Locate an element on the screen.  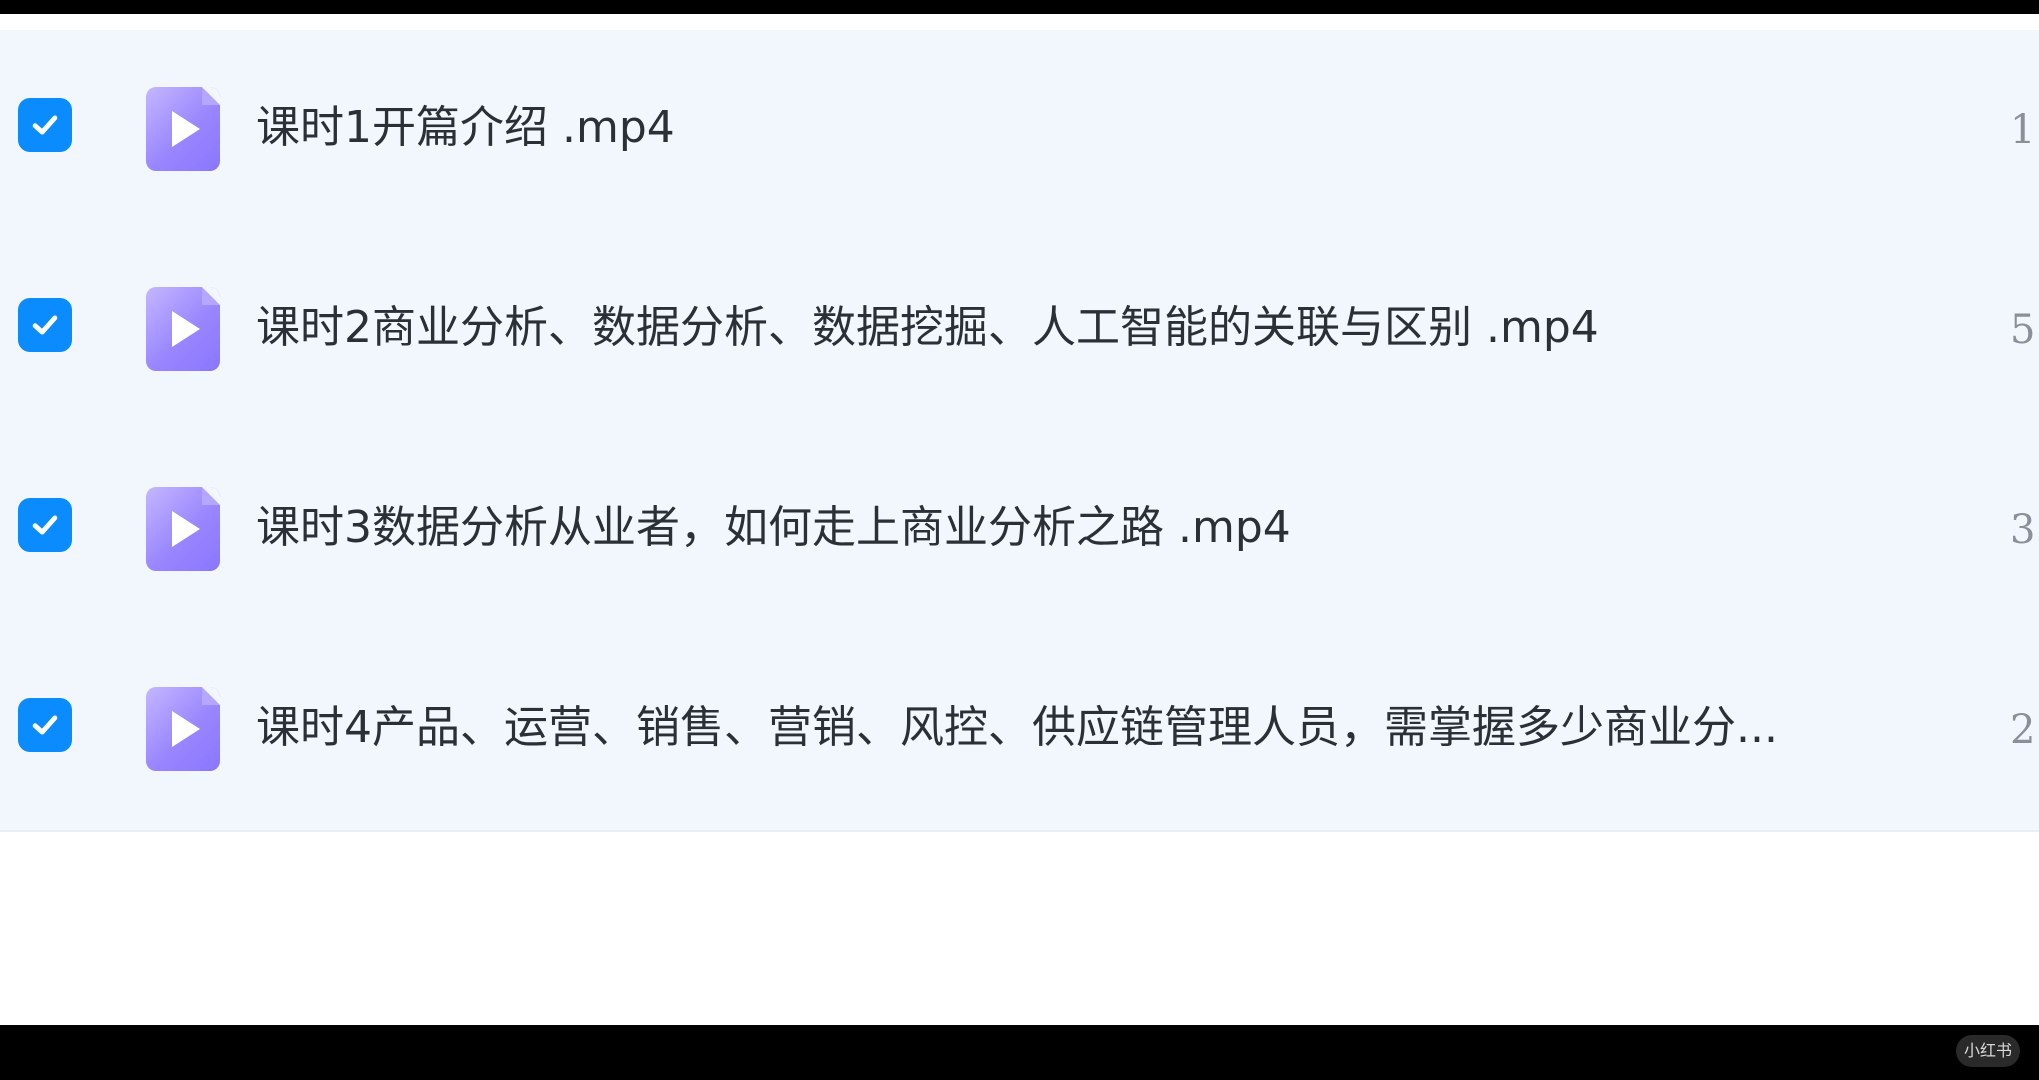
file-name: 课时3数据分析从业者，如何走上商业分析之路 .mp4 is located at coordinates (1066, 528).